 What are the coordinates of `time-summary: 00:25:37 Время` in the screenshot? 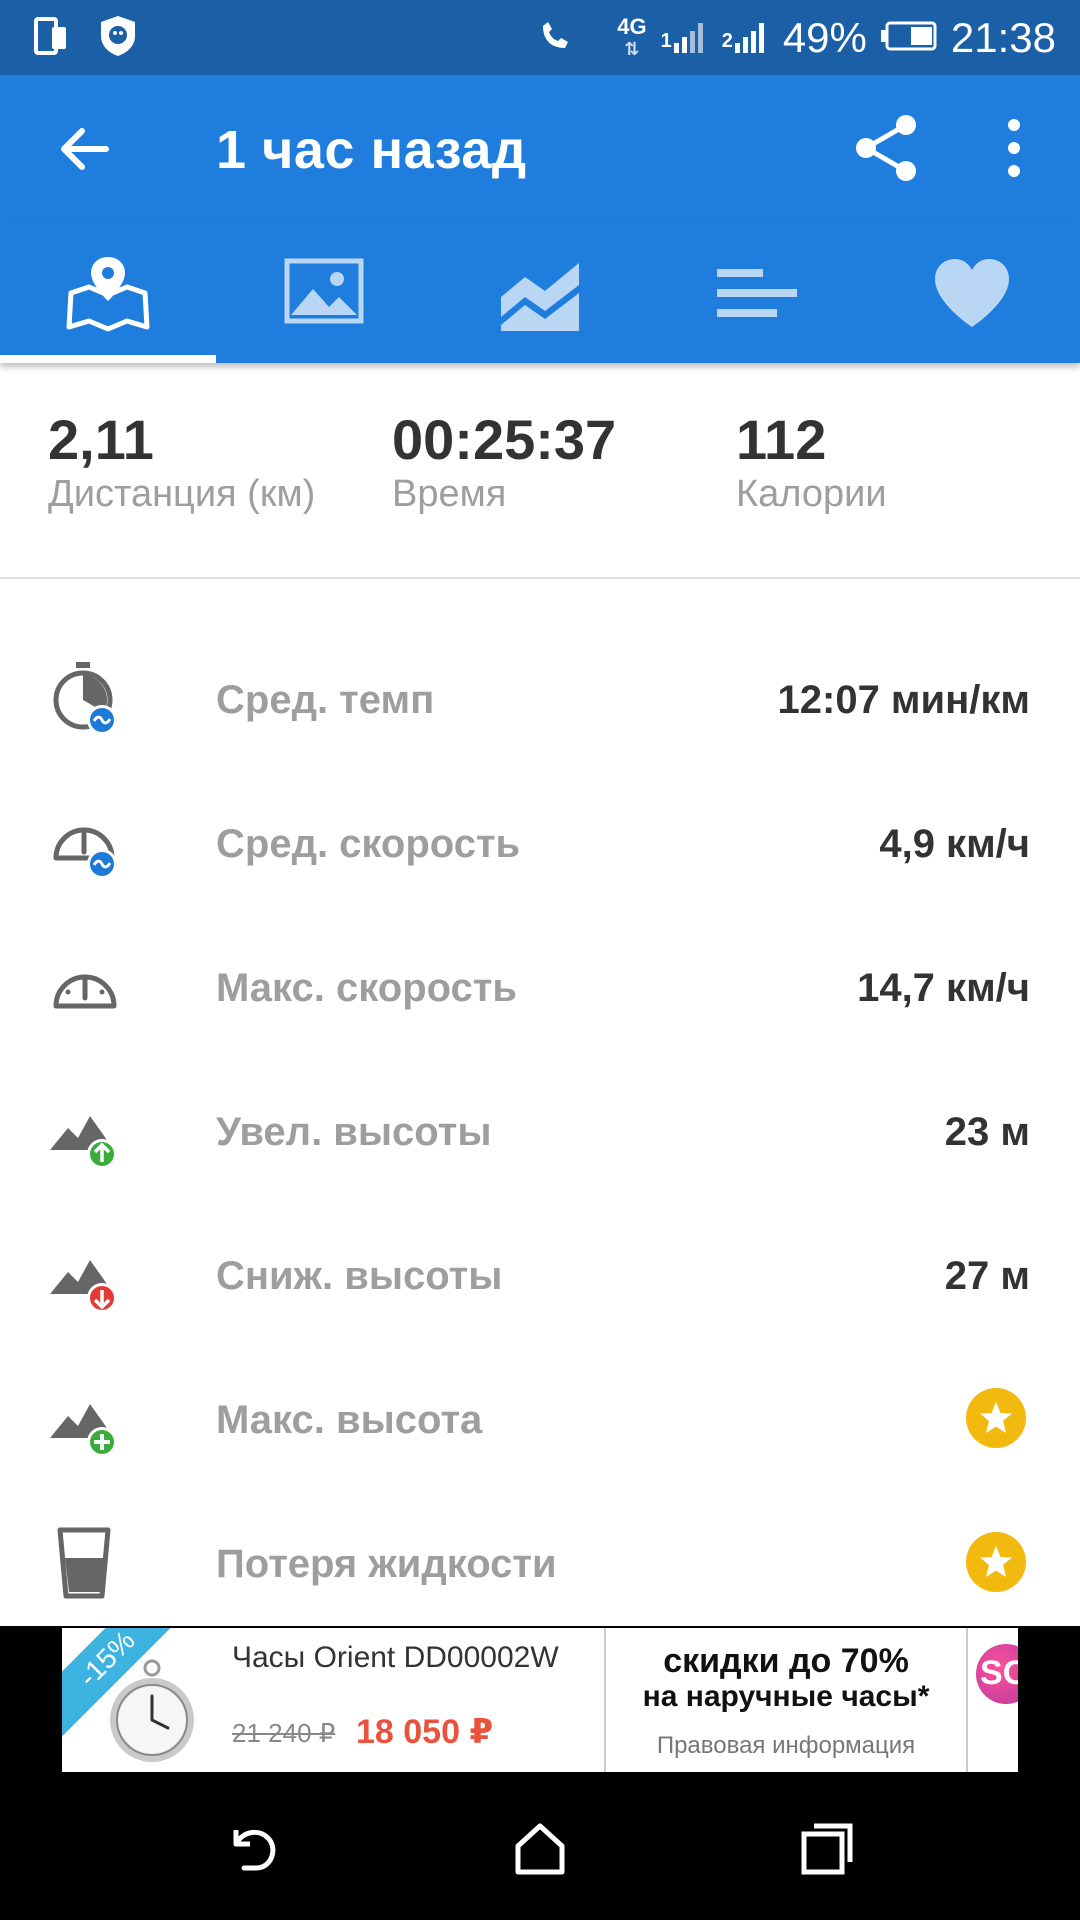 It's located at (504, 462).